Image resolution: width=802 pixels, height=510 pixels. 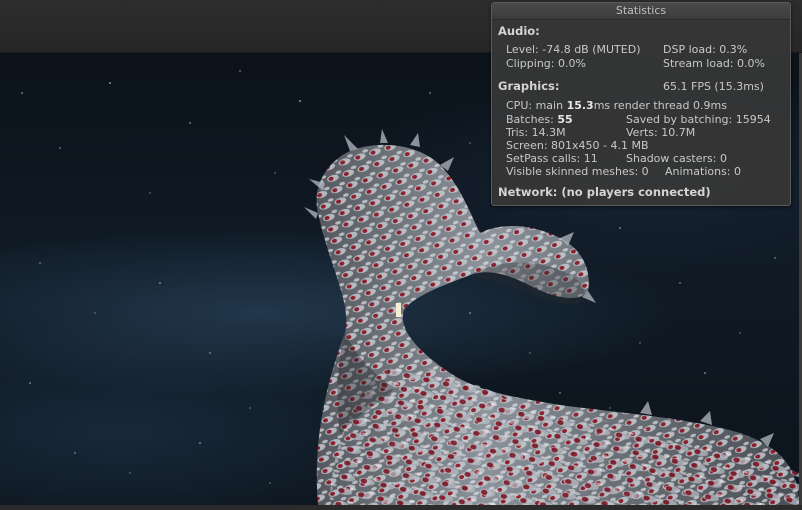 What do you see at coordinates (532, 119) in the screenshot?
I see `batches-prefix: Batches:` at bounding box center [532, 119].